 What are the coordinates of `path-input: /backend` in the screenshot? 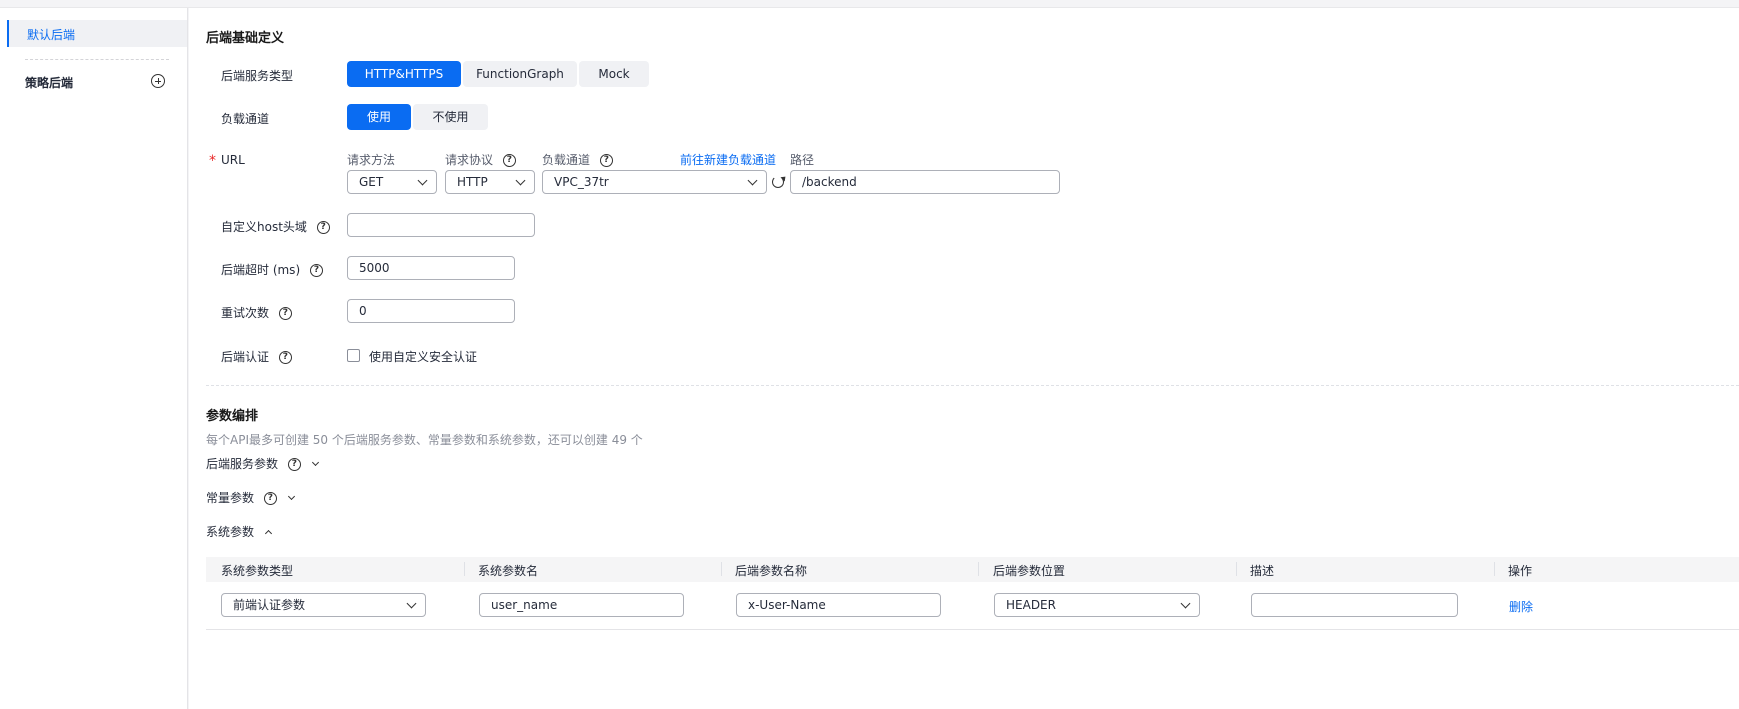 It's located at (925, 182).